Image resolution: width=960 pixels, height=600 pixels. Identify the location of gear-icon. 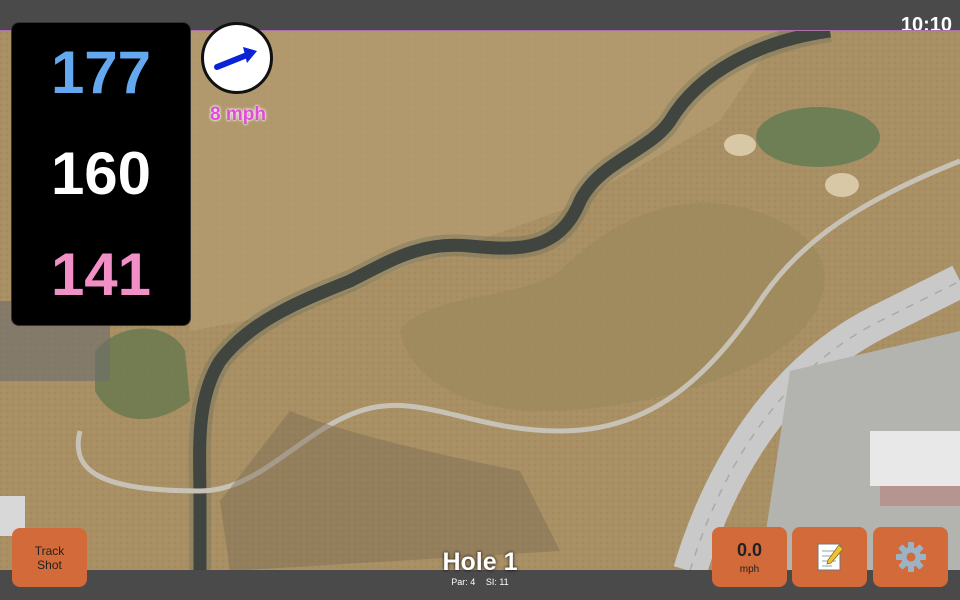
(910, 557).